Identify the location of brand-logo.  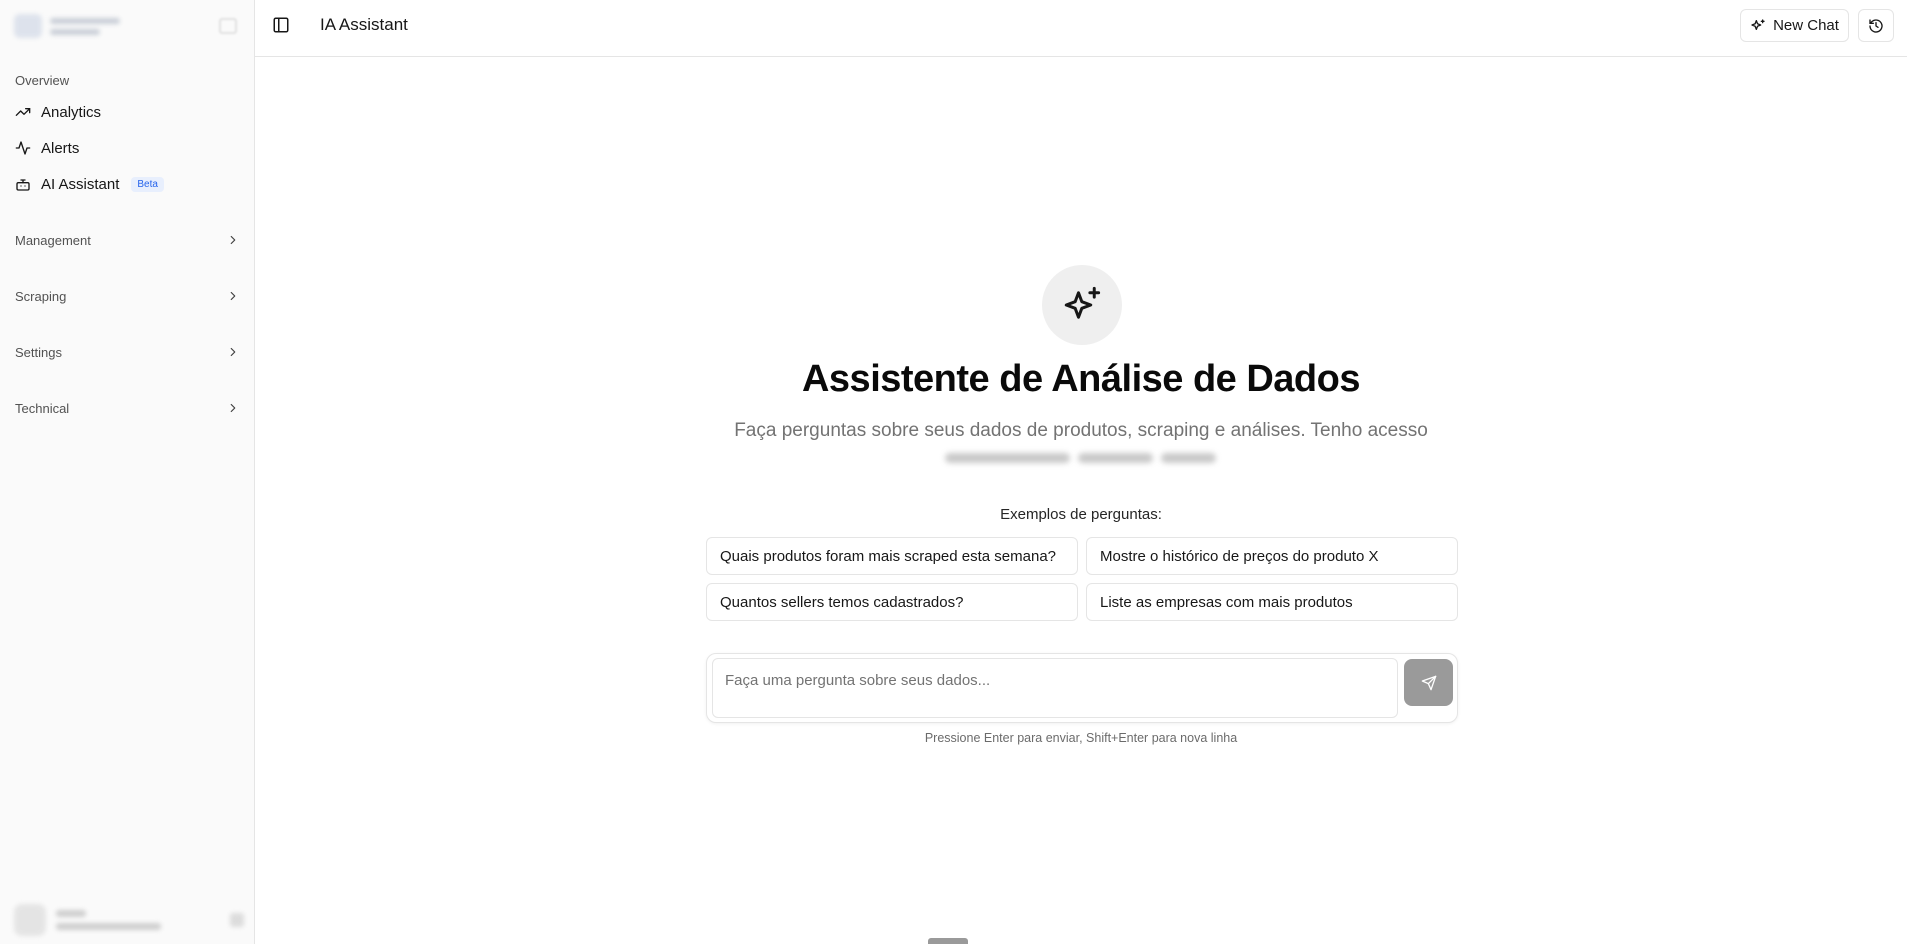
(76, 26).